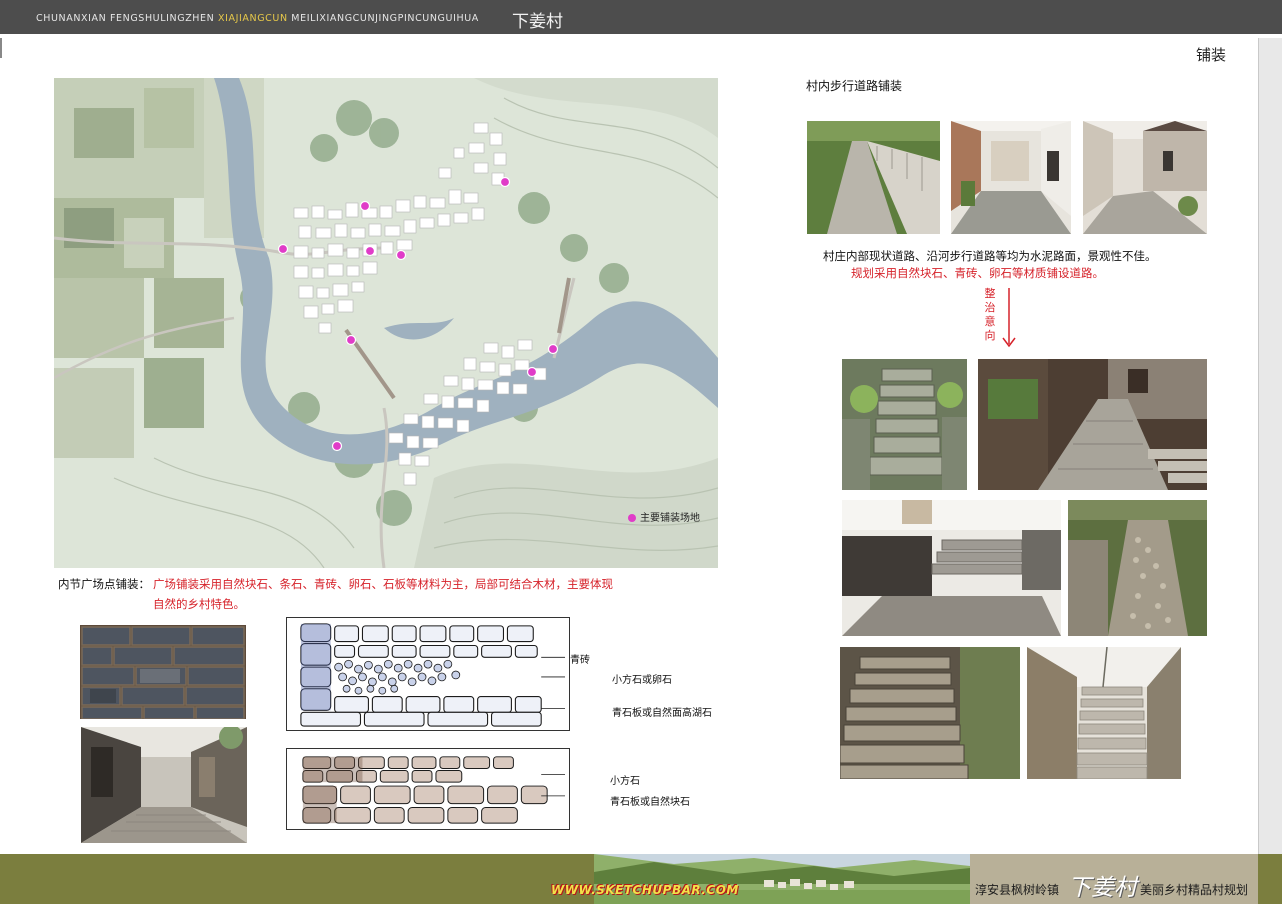  I want to click on footer-town-name: 淳安县枫树岭镇, so click(1017, 890).